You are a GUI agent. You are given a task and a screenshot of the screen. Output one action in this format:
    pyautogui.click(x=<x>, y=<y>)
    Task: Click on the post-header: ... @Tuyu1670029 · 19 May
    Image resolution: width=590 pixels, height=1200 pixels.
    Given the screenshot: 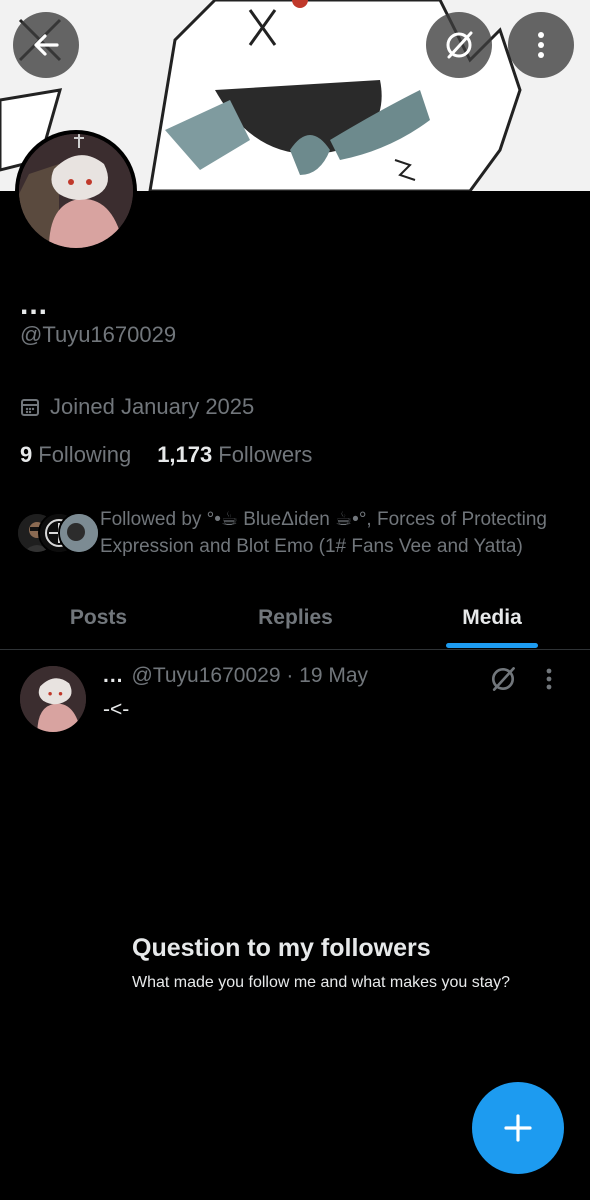 What is the action you would take?
    pyautogui.click(x=235, y=676)
    